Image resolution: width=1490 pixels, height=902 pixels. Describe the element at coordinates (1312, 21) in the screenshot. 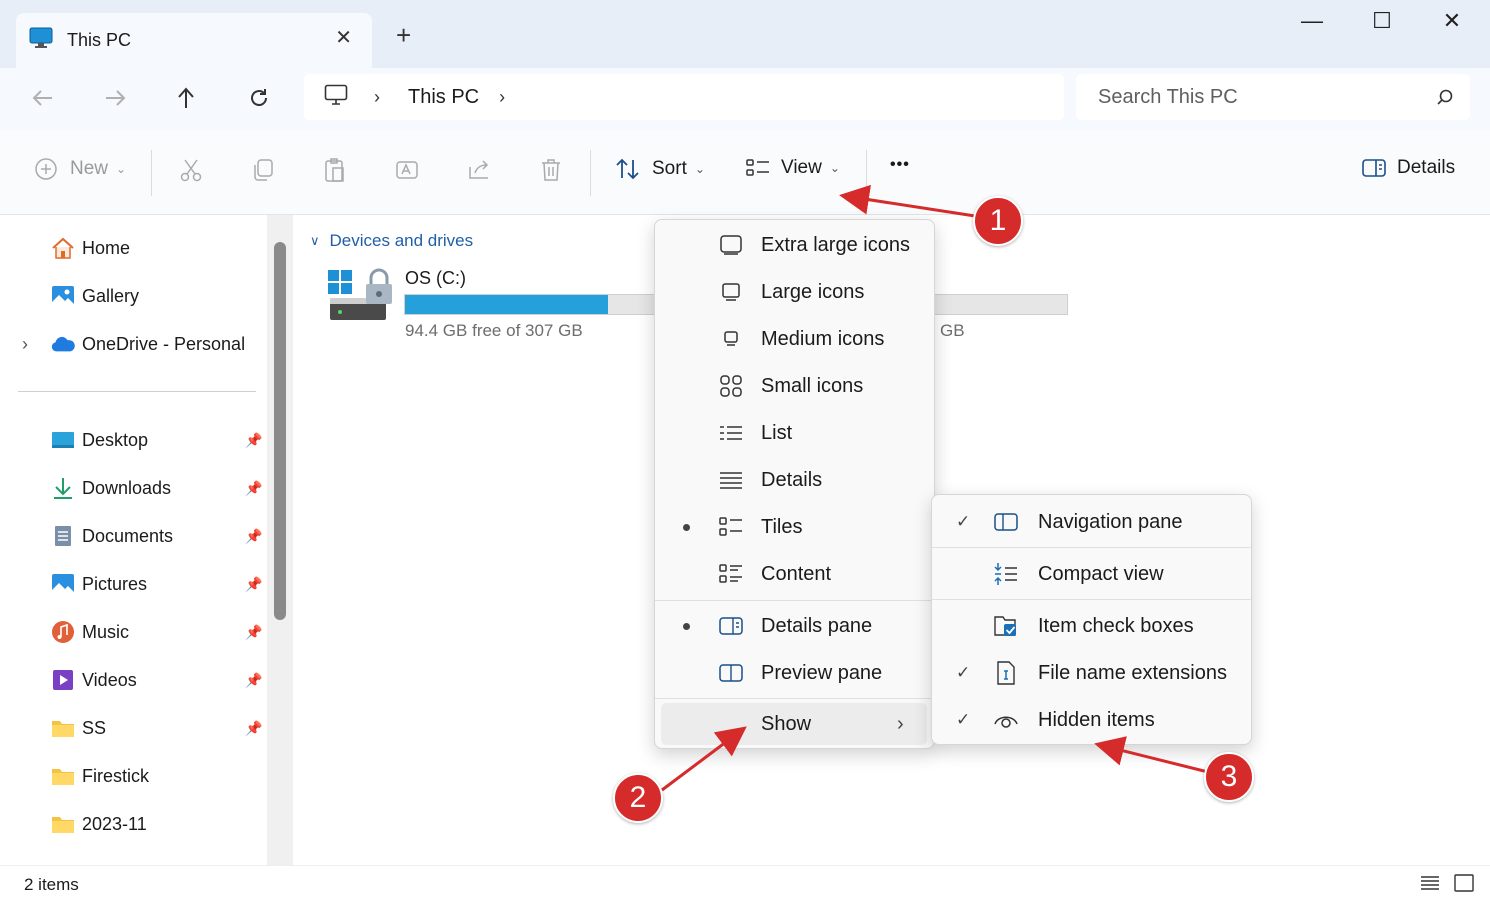

I see `minimize-button: —` at that location.